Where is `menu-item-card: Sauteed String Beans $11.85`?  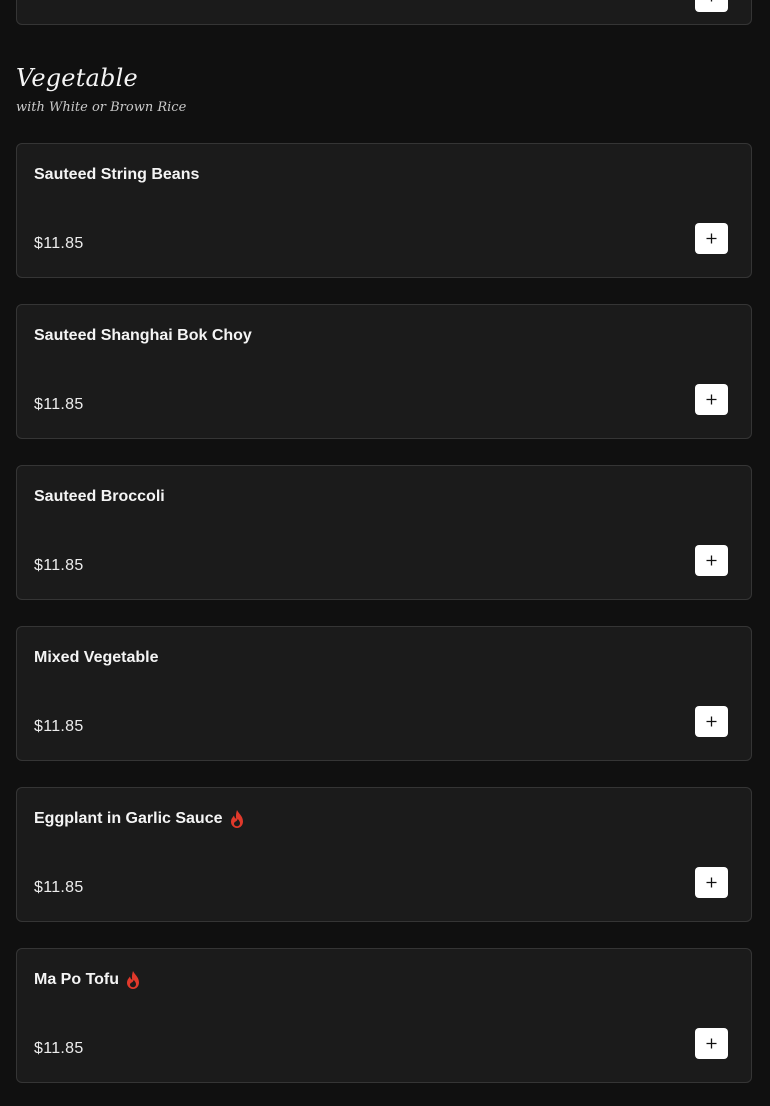
menu-item-card: Sauteed String Beans $11.85 is located at coordinates (384, 210).